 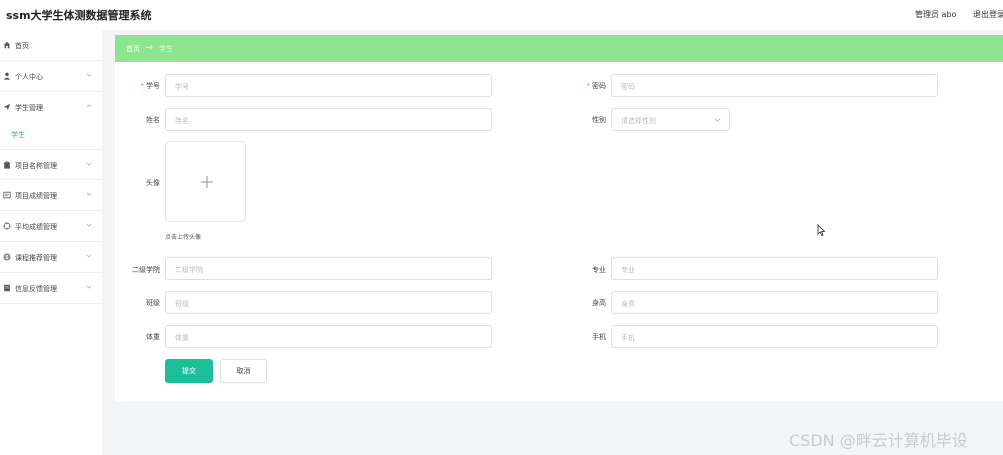 I want to click on sidebar-item-label: 项目名称管理, so click(x=36, y=166).